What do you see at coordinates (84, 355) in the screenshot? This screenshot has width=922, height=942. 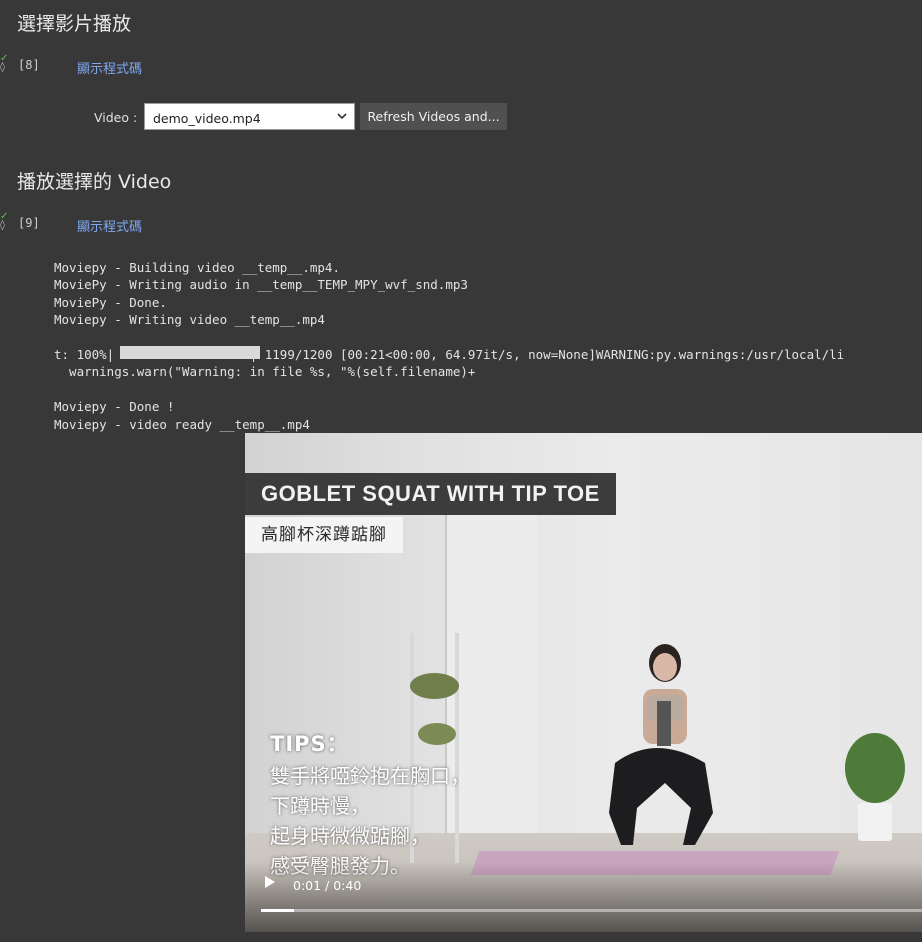 I see `progress-prefix: t: 100%|` at bounding box center [84, 355].